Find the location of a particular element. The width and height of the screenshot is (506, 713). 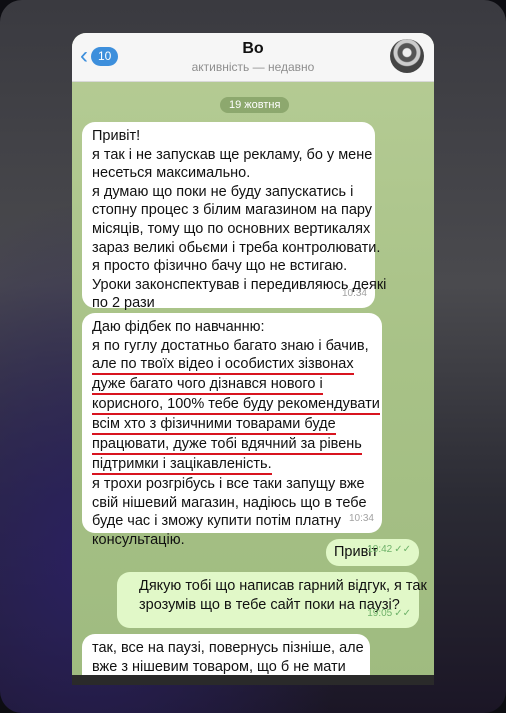

message-line: буде час і зможу купити потім платну is located at coordinates (217, 521).